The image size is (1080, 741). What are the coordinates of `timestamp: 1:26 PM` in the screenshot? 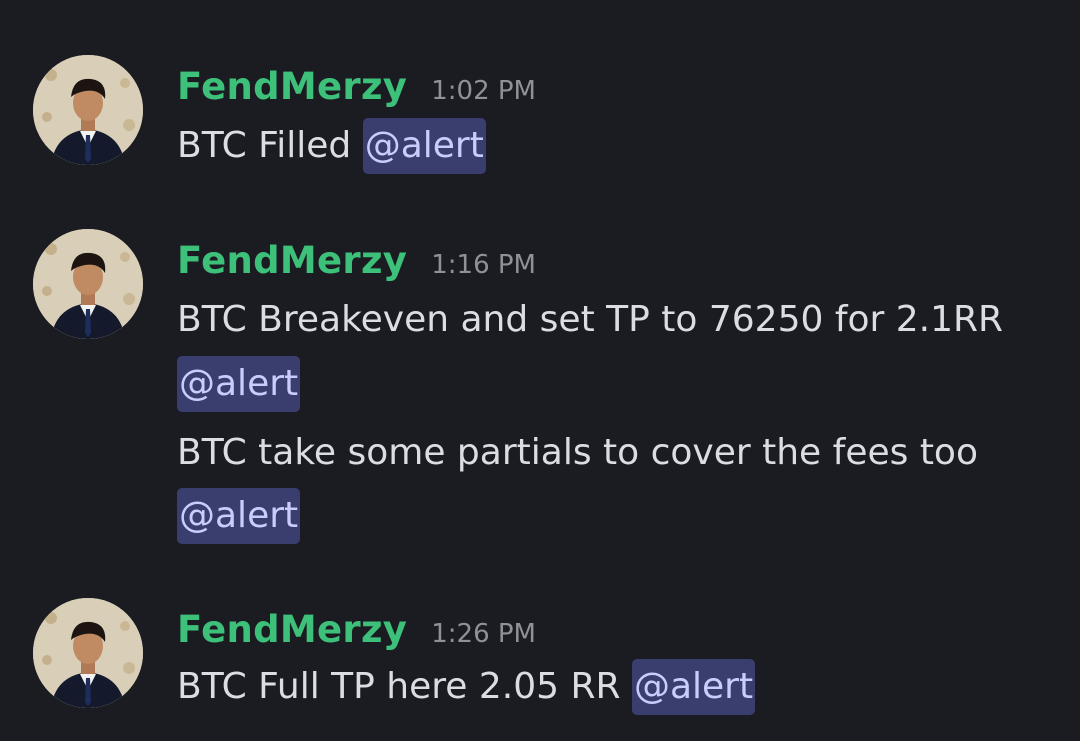 It's located at (483, 634).